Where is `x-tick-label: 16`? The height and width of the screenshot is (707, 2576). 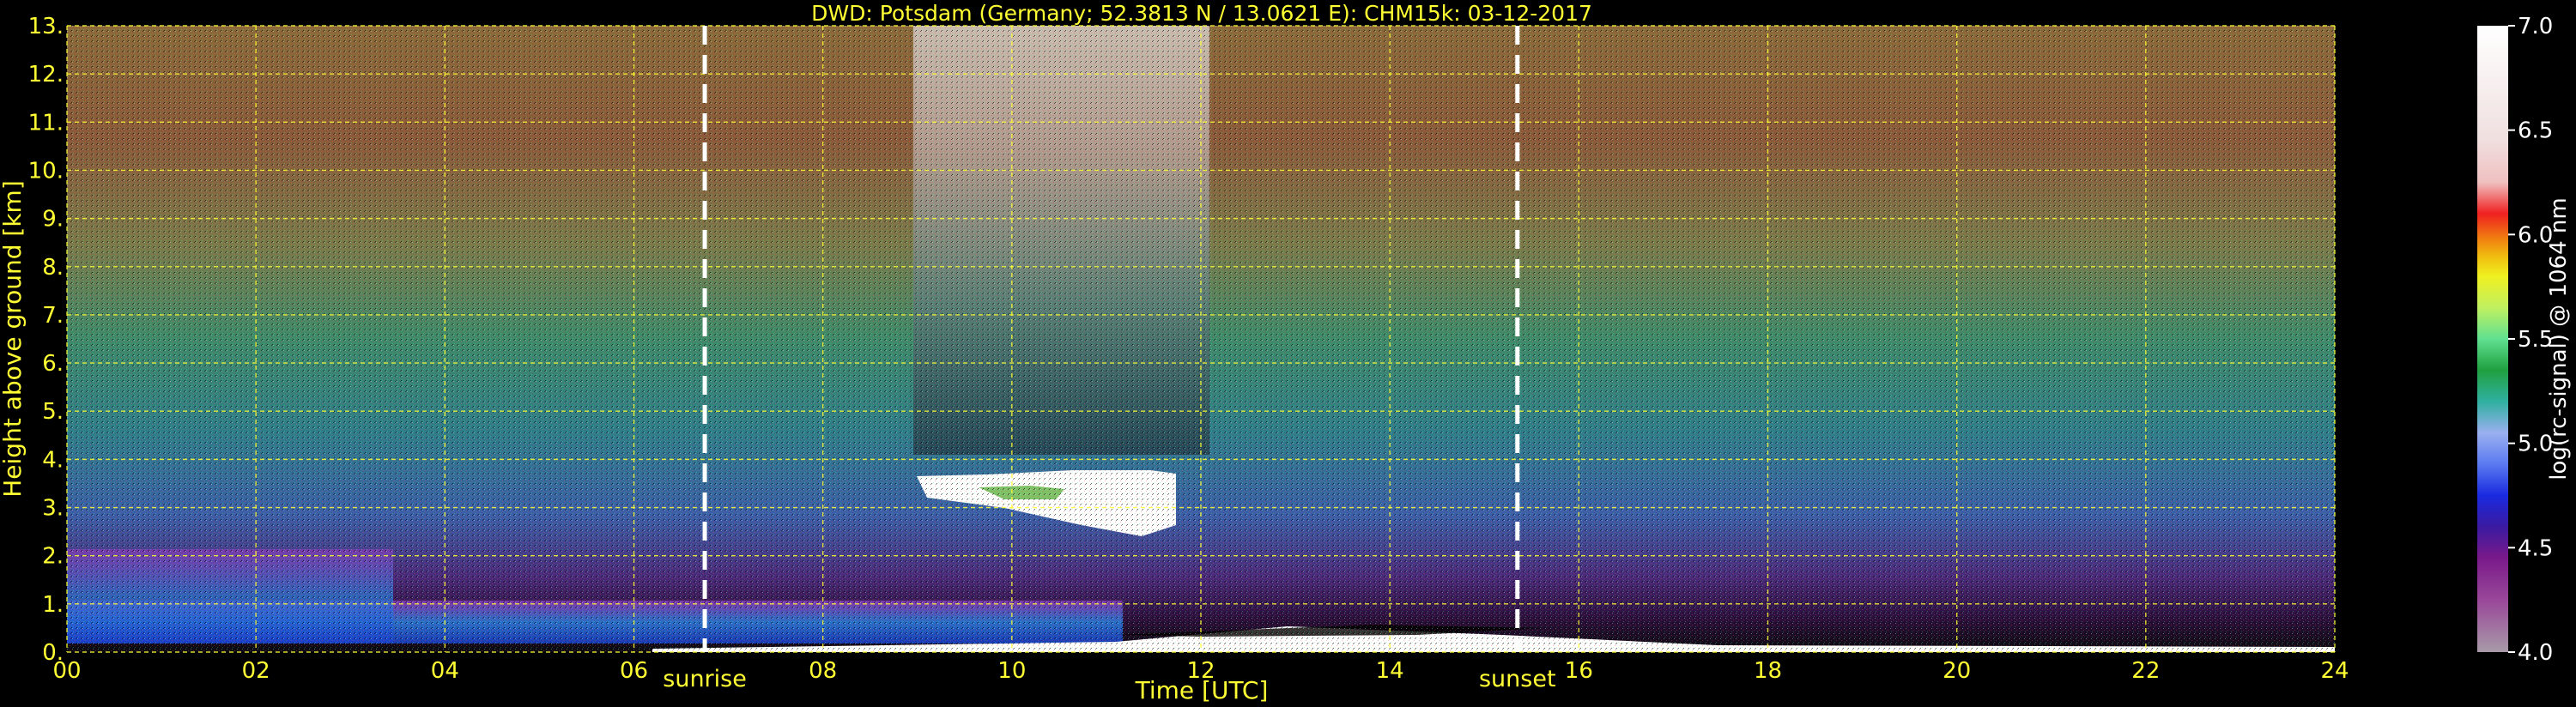
x-tick-label: 16 is located at coordinates (1579, 671).